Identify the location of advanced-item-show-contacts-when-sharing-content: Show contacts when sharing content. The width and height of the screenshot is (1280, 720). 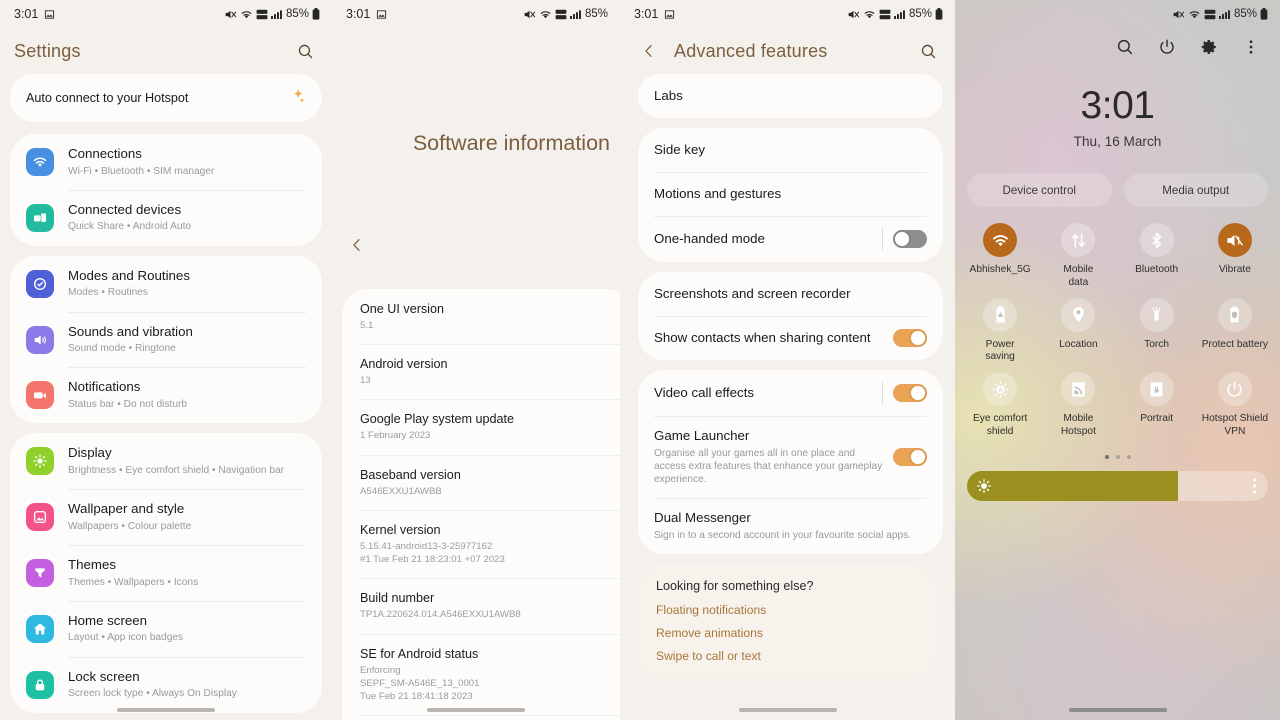
(790, 338).